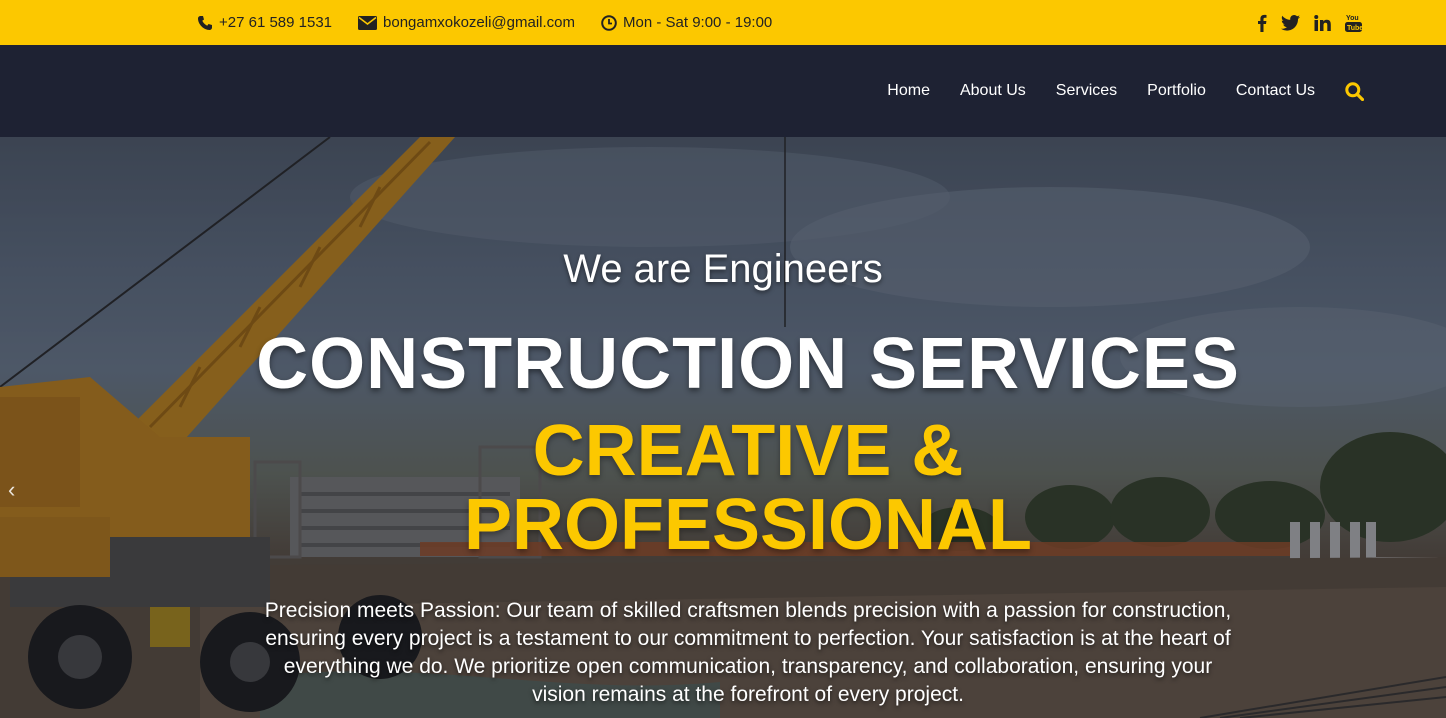  What do you see at coordinates (908, 91) in the screenshot?
I see `nav-item-home: Home` at bounding box center [908, 91].